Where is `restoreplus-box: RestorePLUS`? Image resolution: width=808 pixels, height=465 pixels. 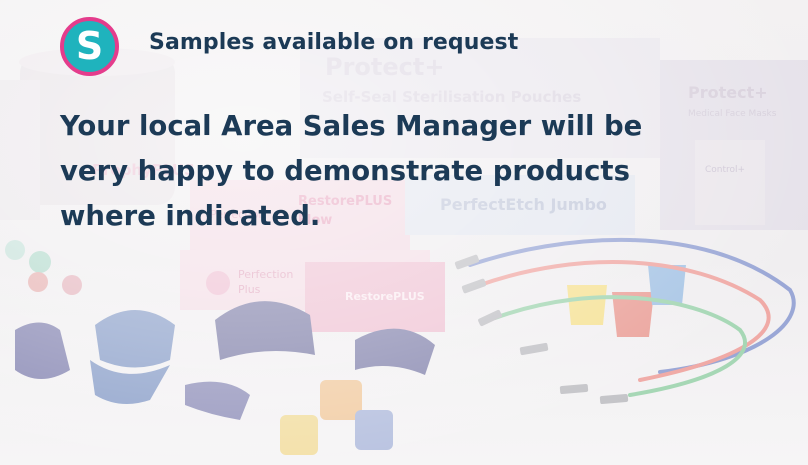 restoreplus-box: RestorePLUS is located at coordinates (375, 297).